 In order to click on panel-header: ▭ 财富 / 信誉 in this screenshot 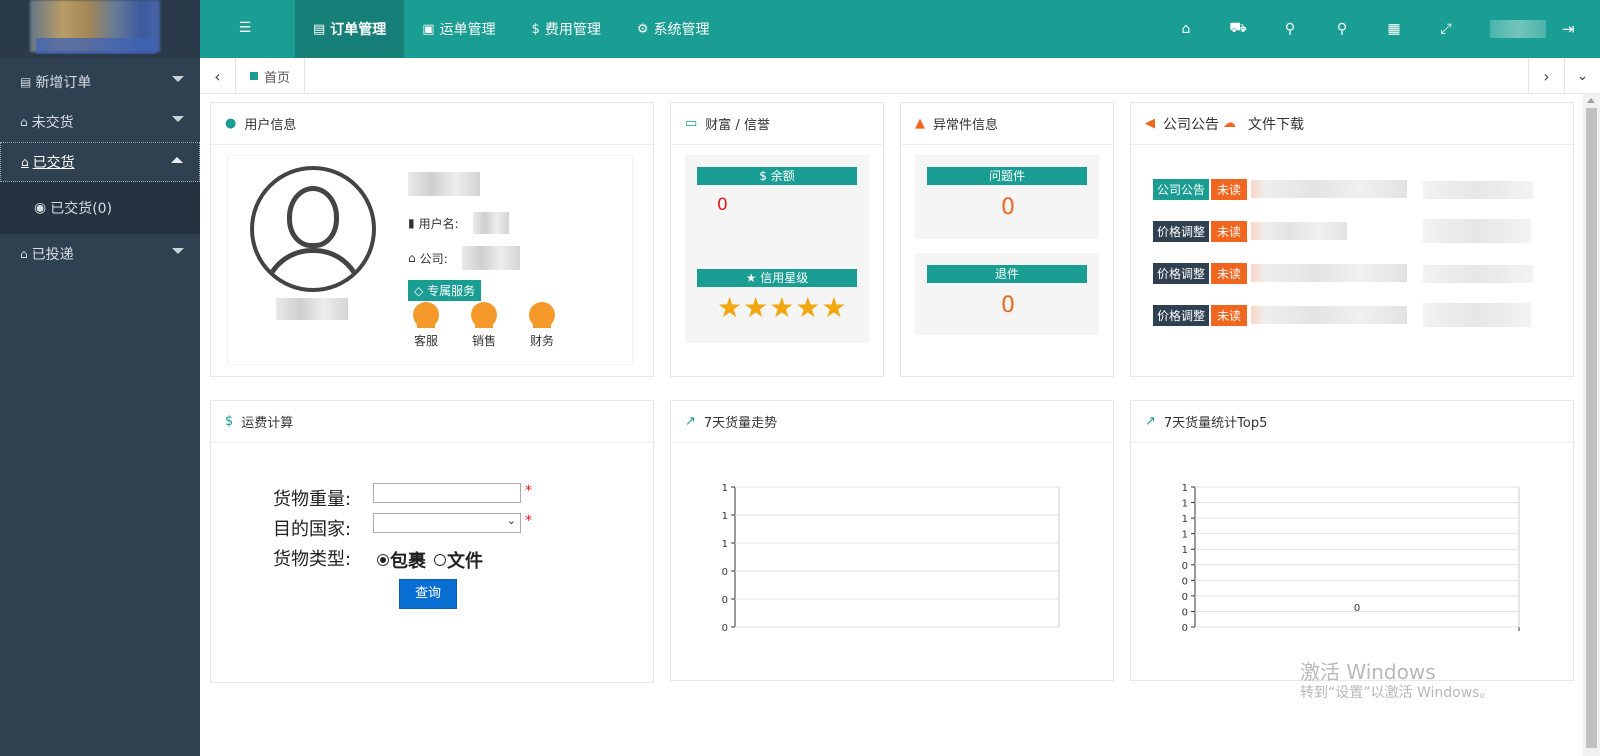, I will do `click(777, 124)`.